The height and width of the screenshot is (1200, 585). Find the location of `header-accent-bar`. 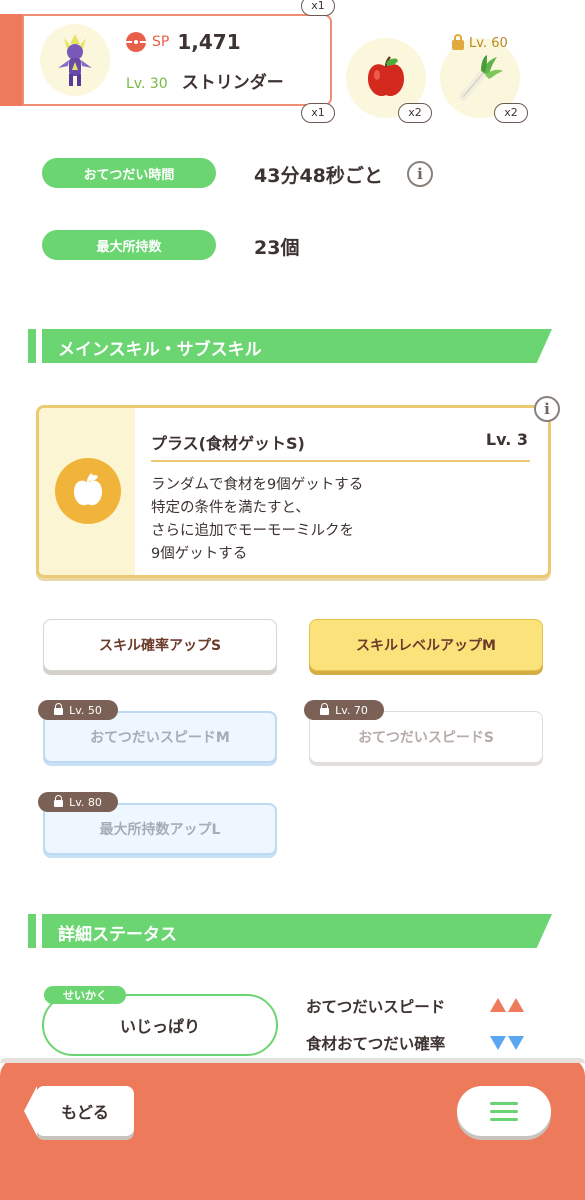

header-accent-bar is located at coordinates (11, 60).